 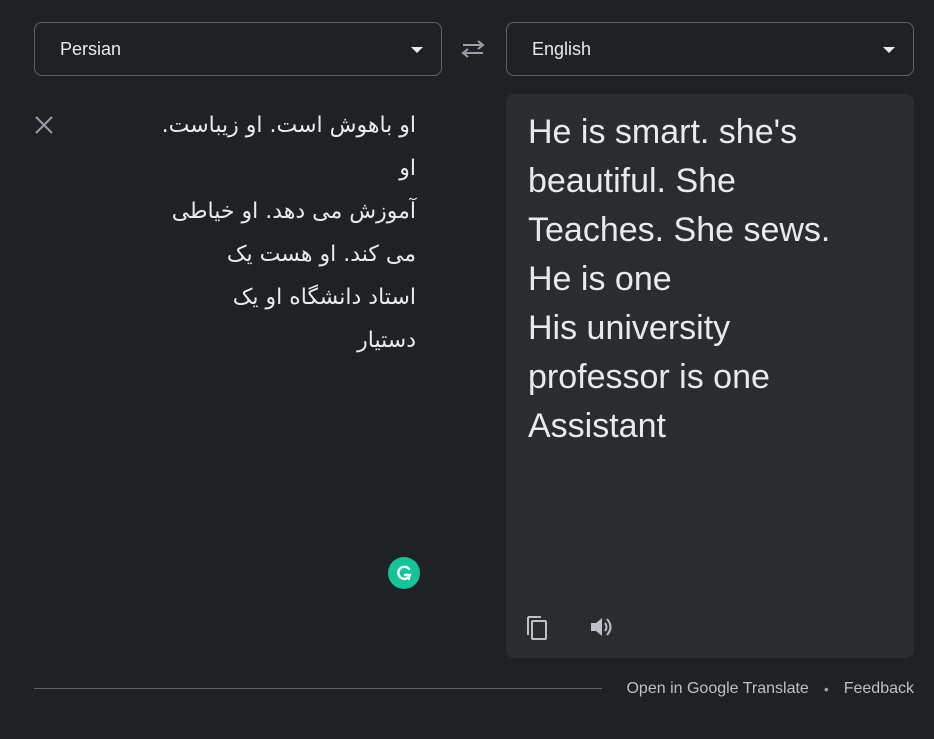 I want to click on target-language-label: English, so click(x=562, y=48).